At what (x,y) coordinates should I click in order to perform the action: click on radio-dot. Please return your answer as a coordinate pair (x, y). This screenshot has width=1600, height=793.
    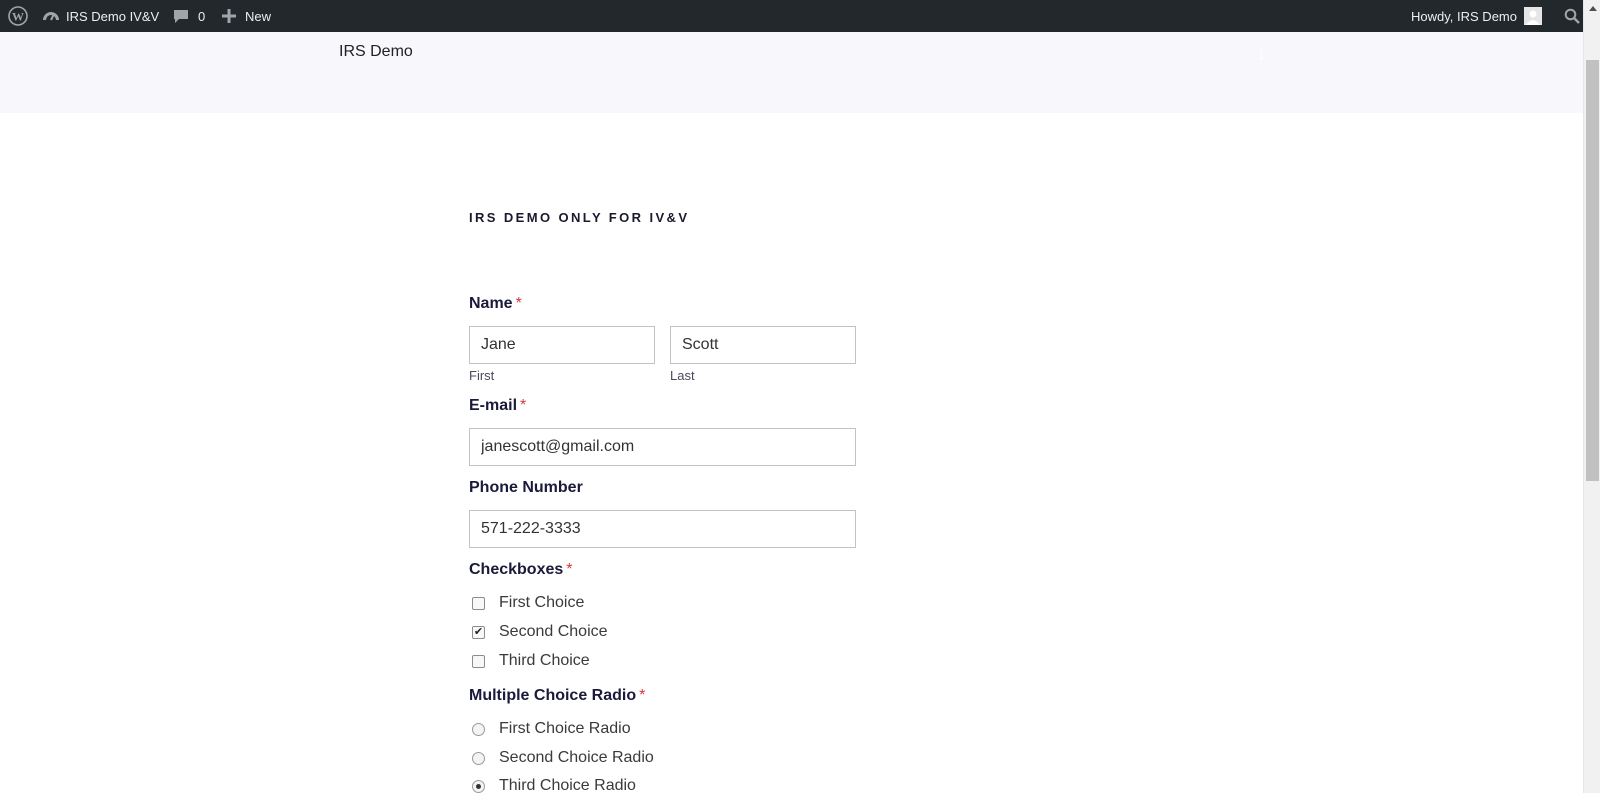
    Looking at the image, I should click on (478, 786).